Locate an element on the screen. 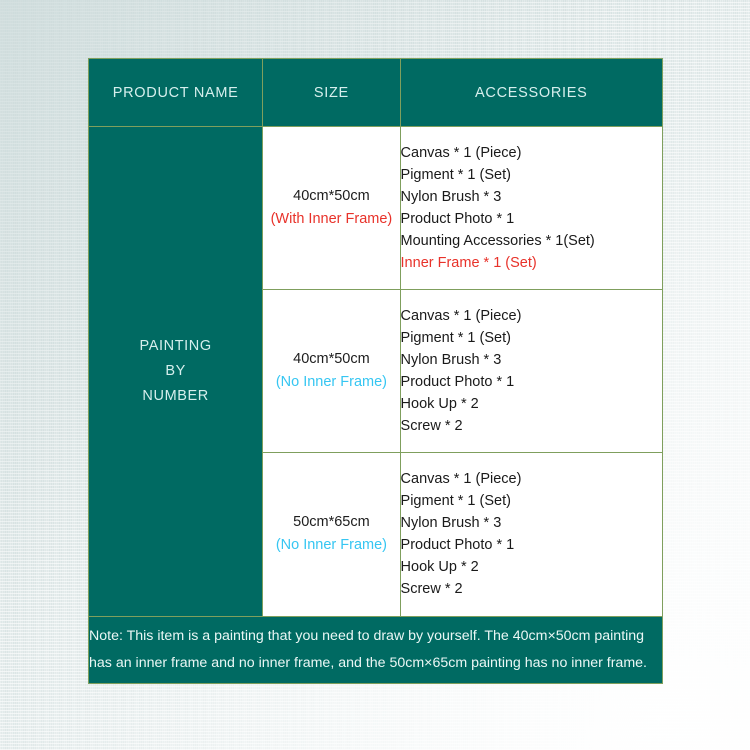 The image size is (750, 750). product-name-line-1: PAINTING is located at coordinates (175, 345).